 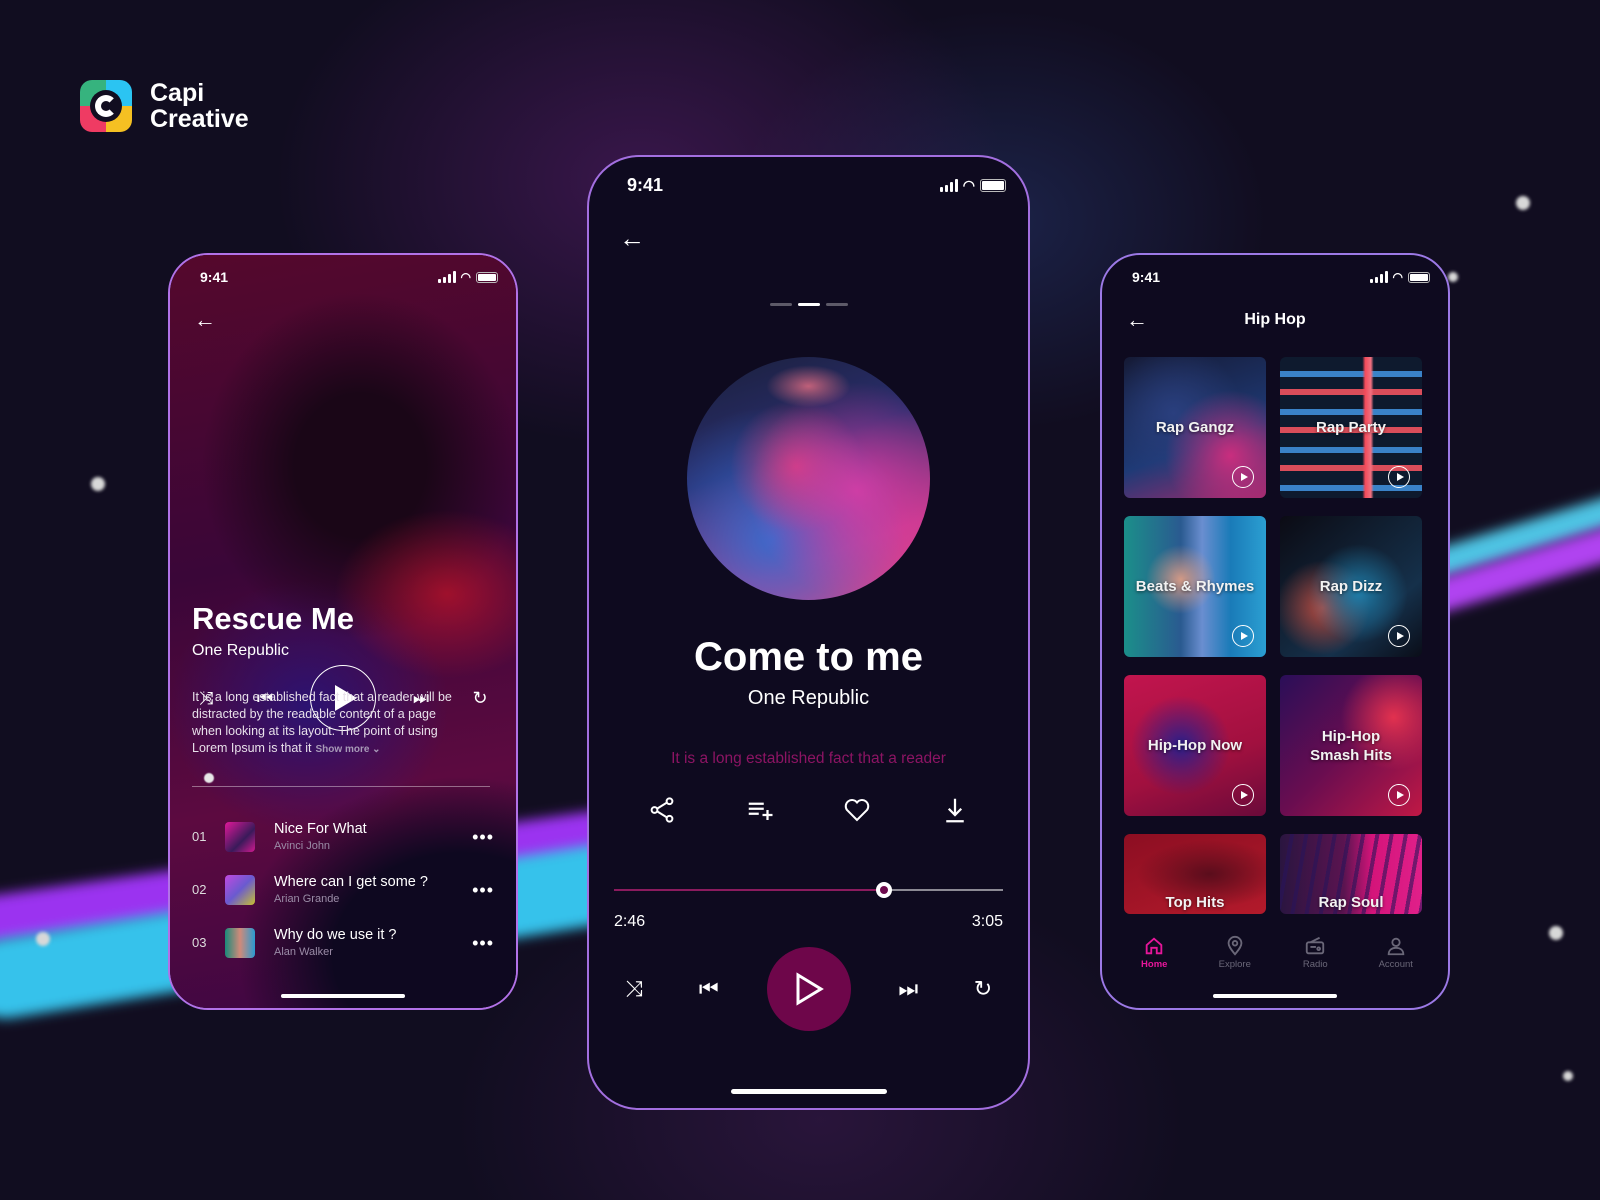 What do you see at coordinates (1195, 874) in the screenshot?
I see `playlist-card: Top Hits` at bounding box center [1195, 874].